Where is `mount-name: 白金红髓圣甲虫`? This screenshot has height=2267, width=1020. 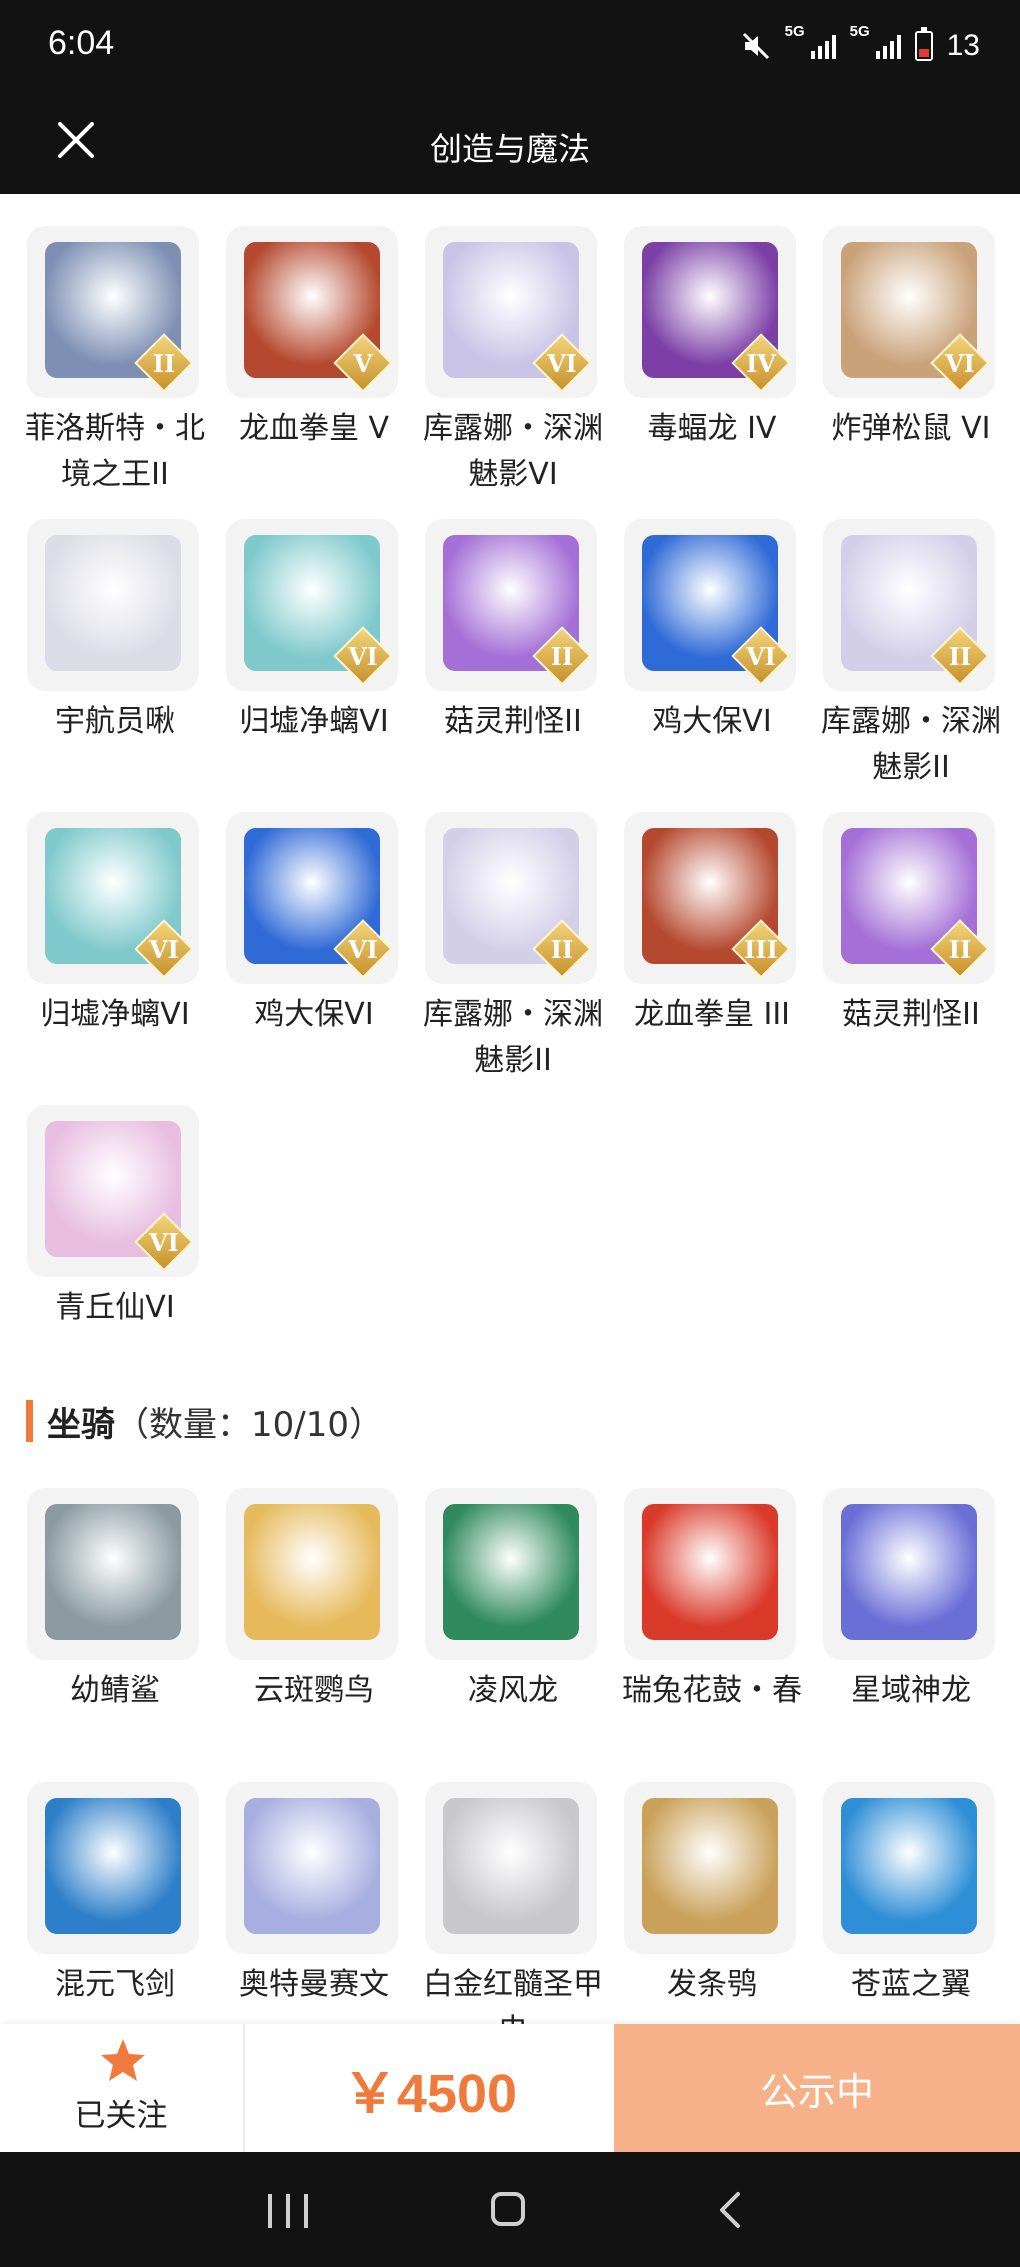
mount-name: 白金红髓圣甲虫 is located at coordinates (513, 1995).